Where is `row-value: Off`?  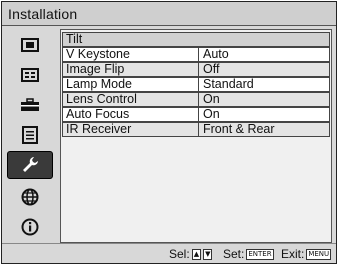
row-value: Off is located at coordinates (264, 69).